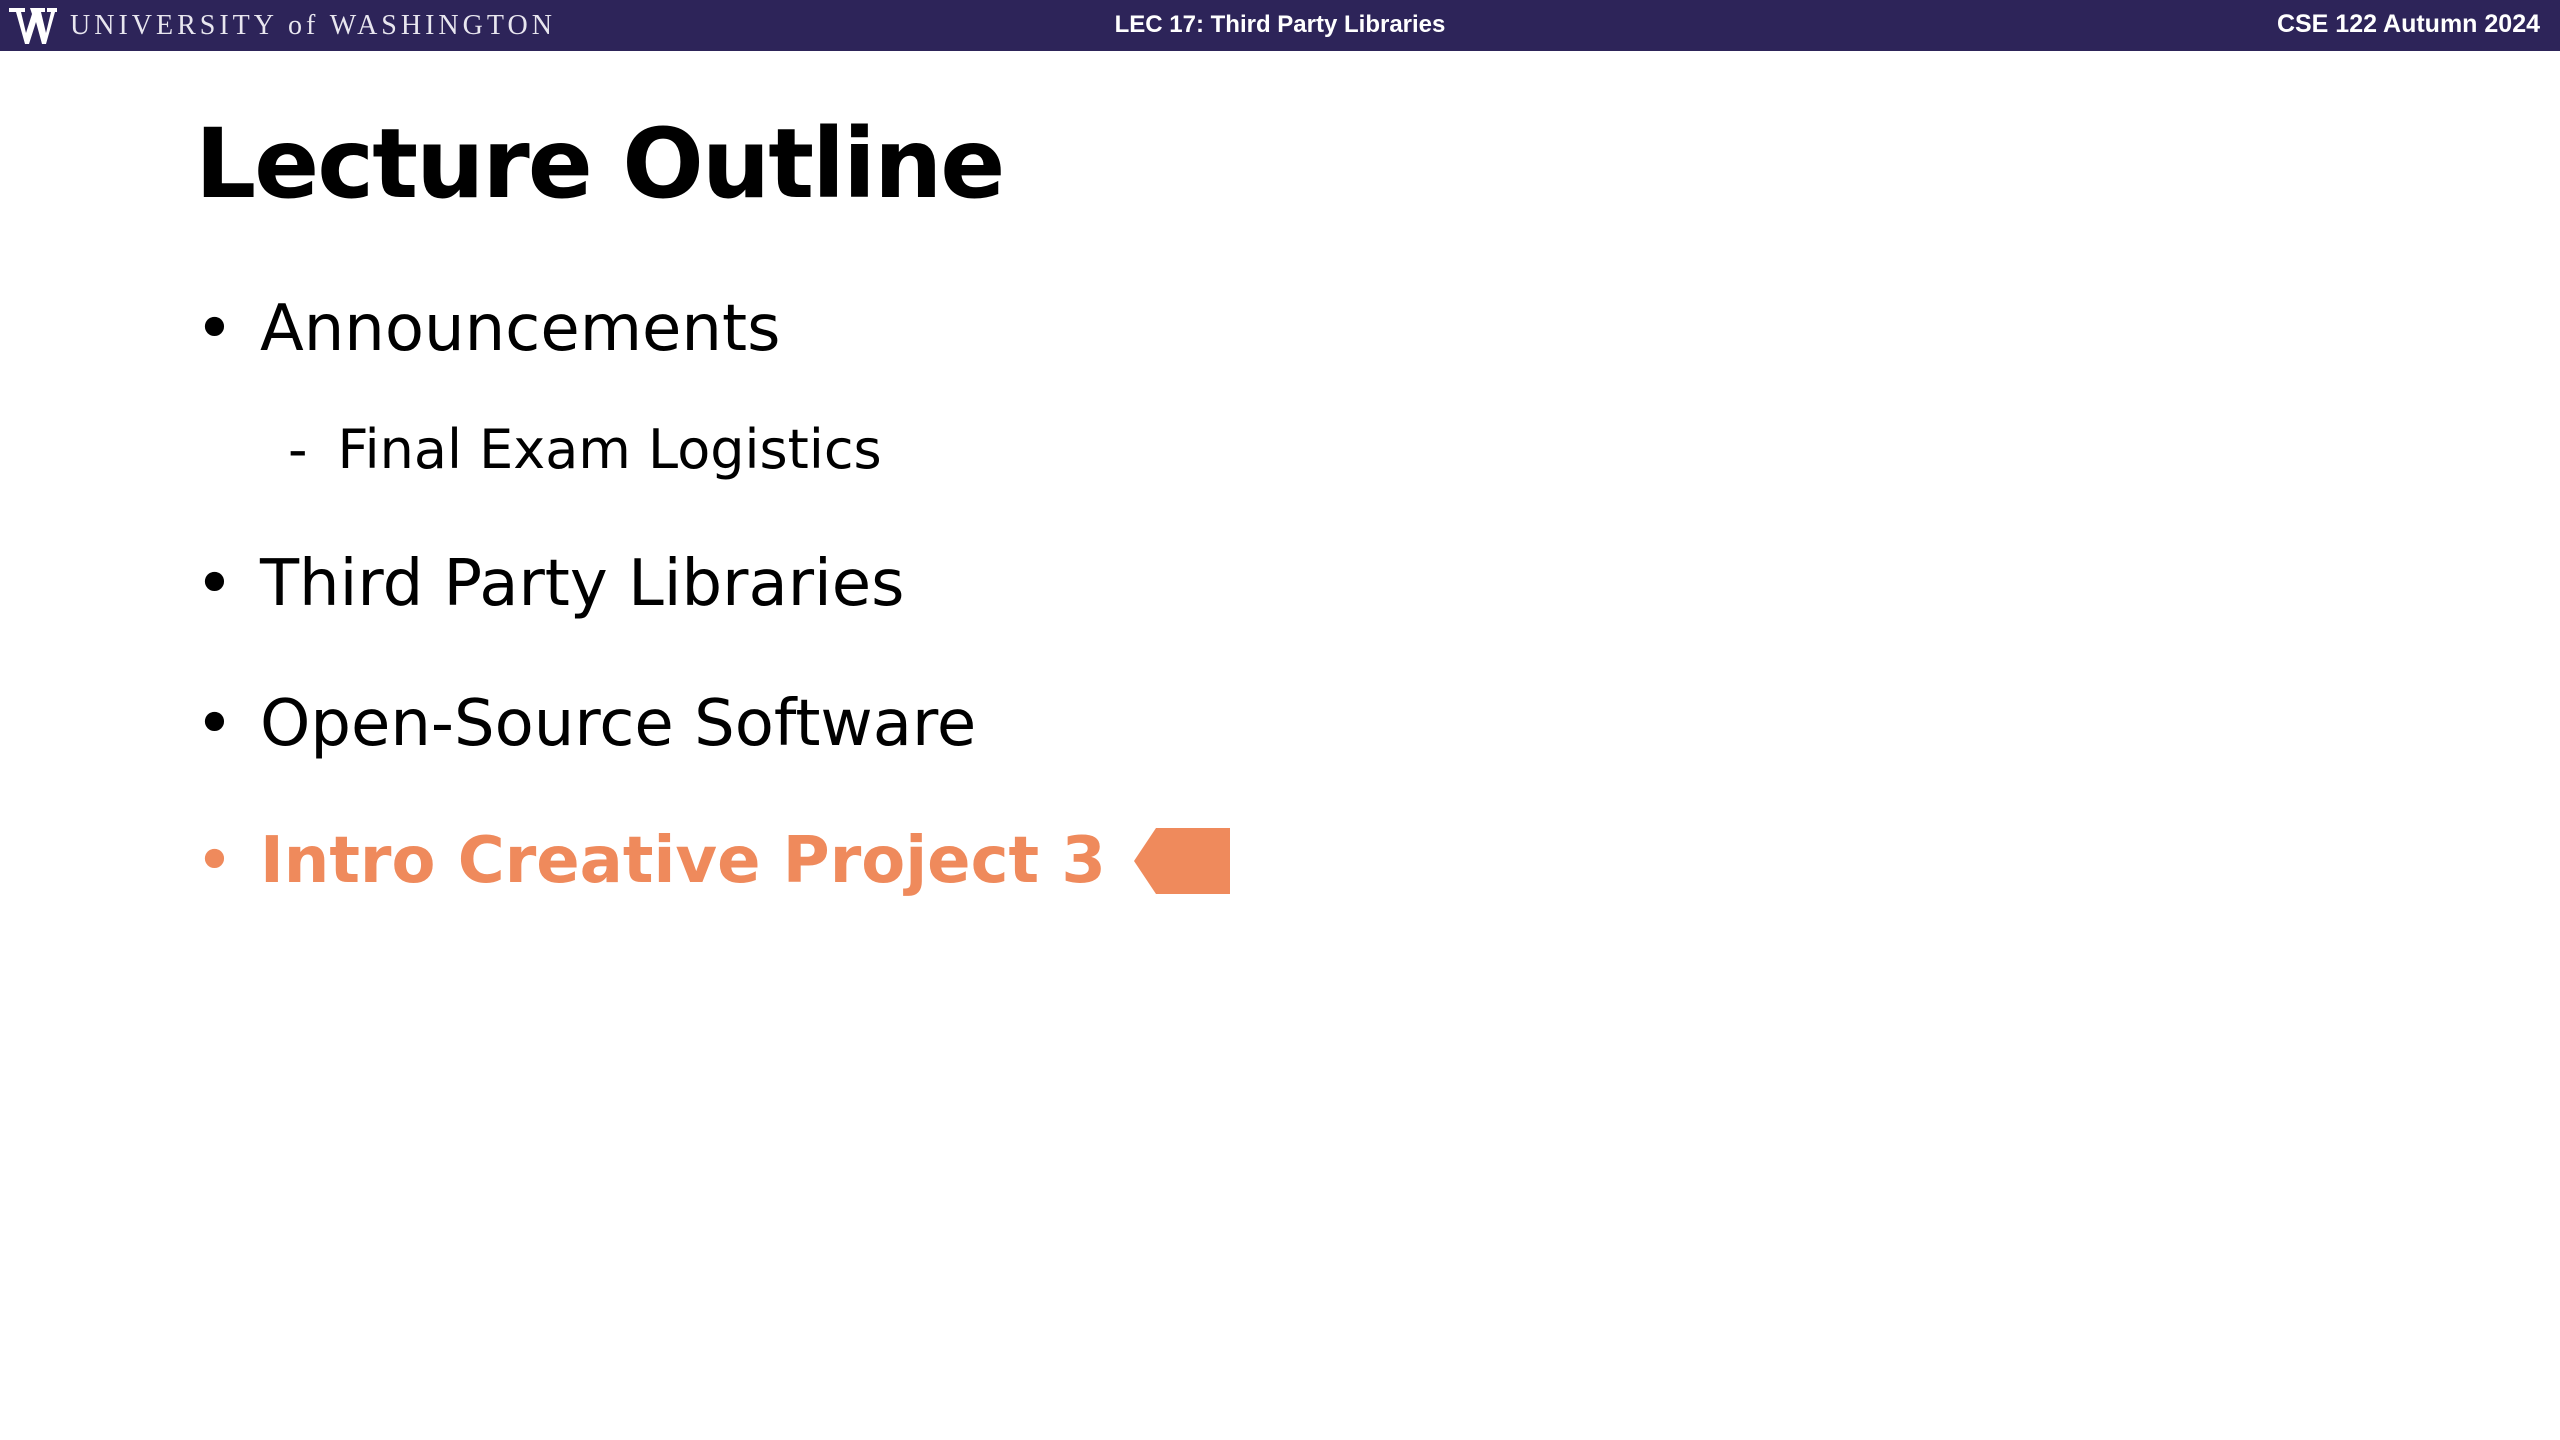 The width and height of the screenshot is (2560, 1440). Describe the element at coordinates (618, 723) in the screenshot. I see `outline-item-text: Open-Source Software` at that location.